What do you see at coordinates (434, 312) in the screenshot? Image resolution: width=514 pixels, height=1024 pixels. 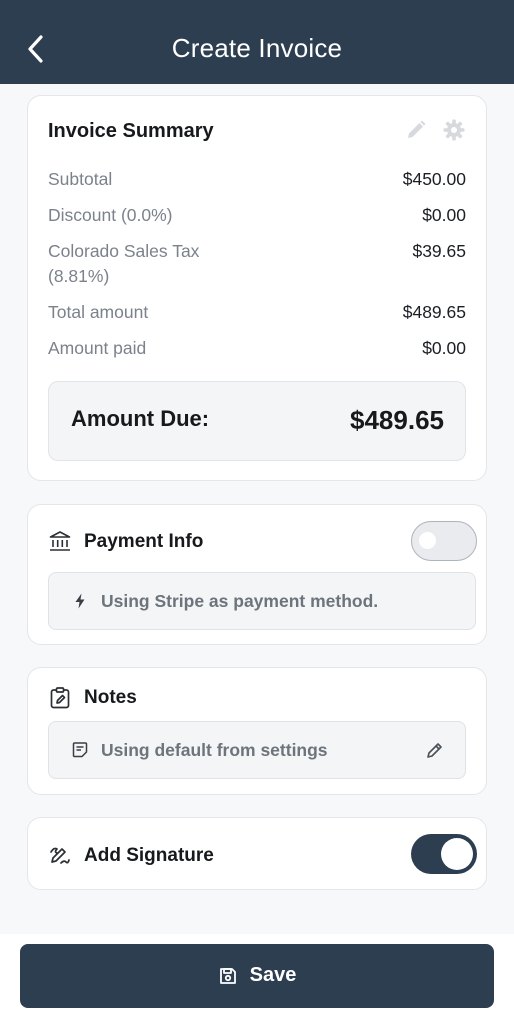 I see `total-amount-value: $489.65` at bounding box center [434, 312].